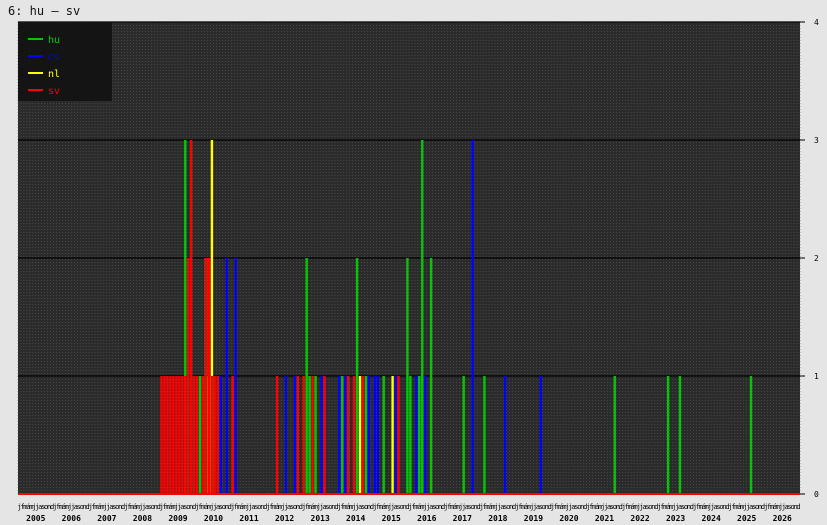  I want to click on year-label: 2023, so click(675, 518).